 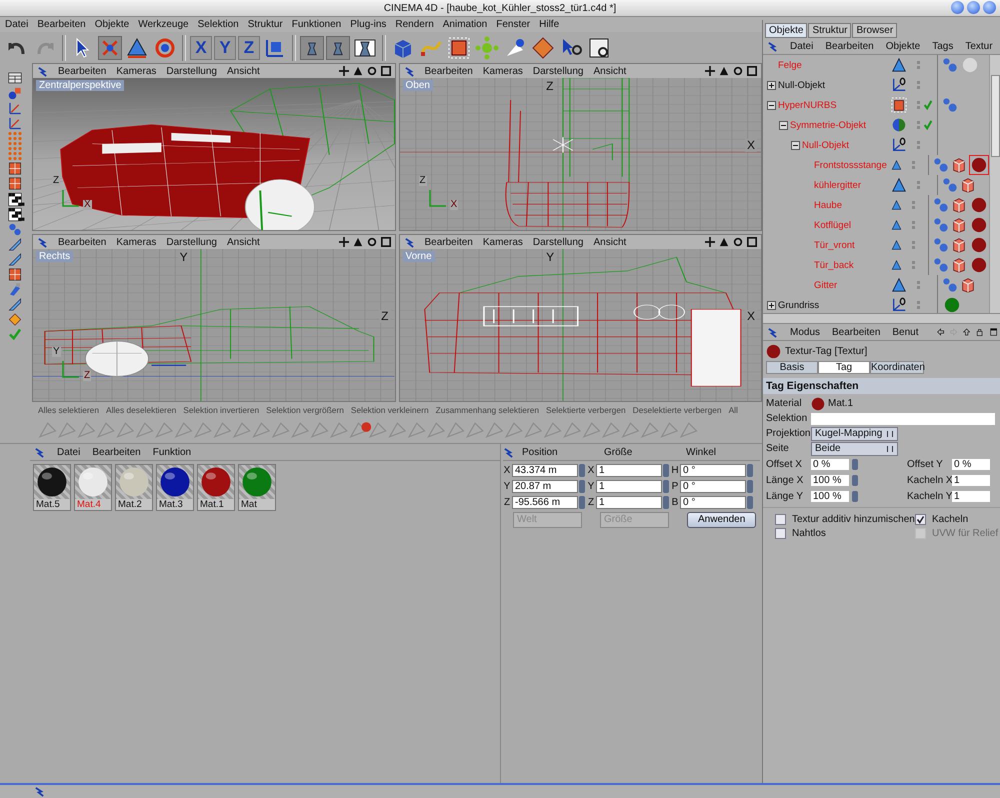 I want to click on menu-item: Datei, so click(x=802, y=46).